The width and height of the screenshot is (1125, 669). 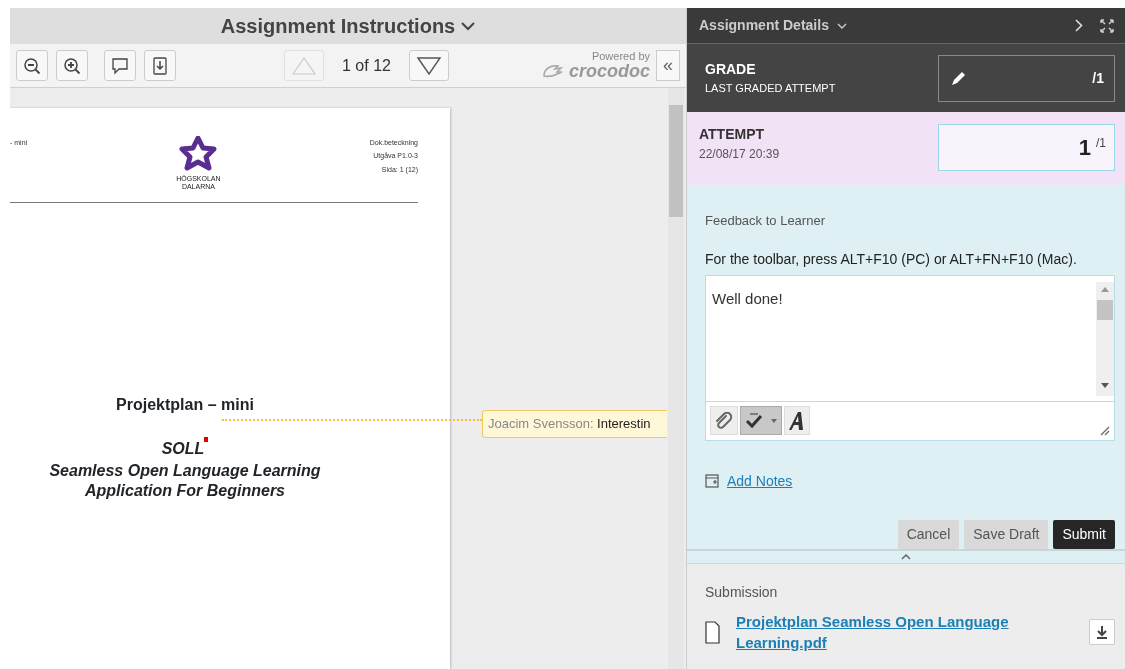 I want to click on attempt-score-field: 1 /1, so click(x=1026, y=147).